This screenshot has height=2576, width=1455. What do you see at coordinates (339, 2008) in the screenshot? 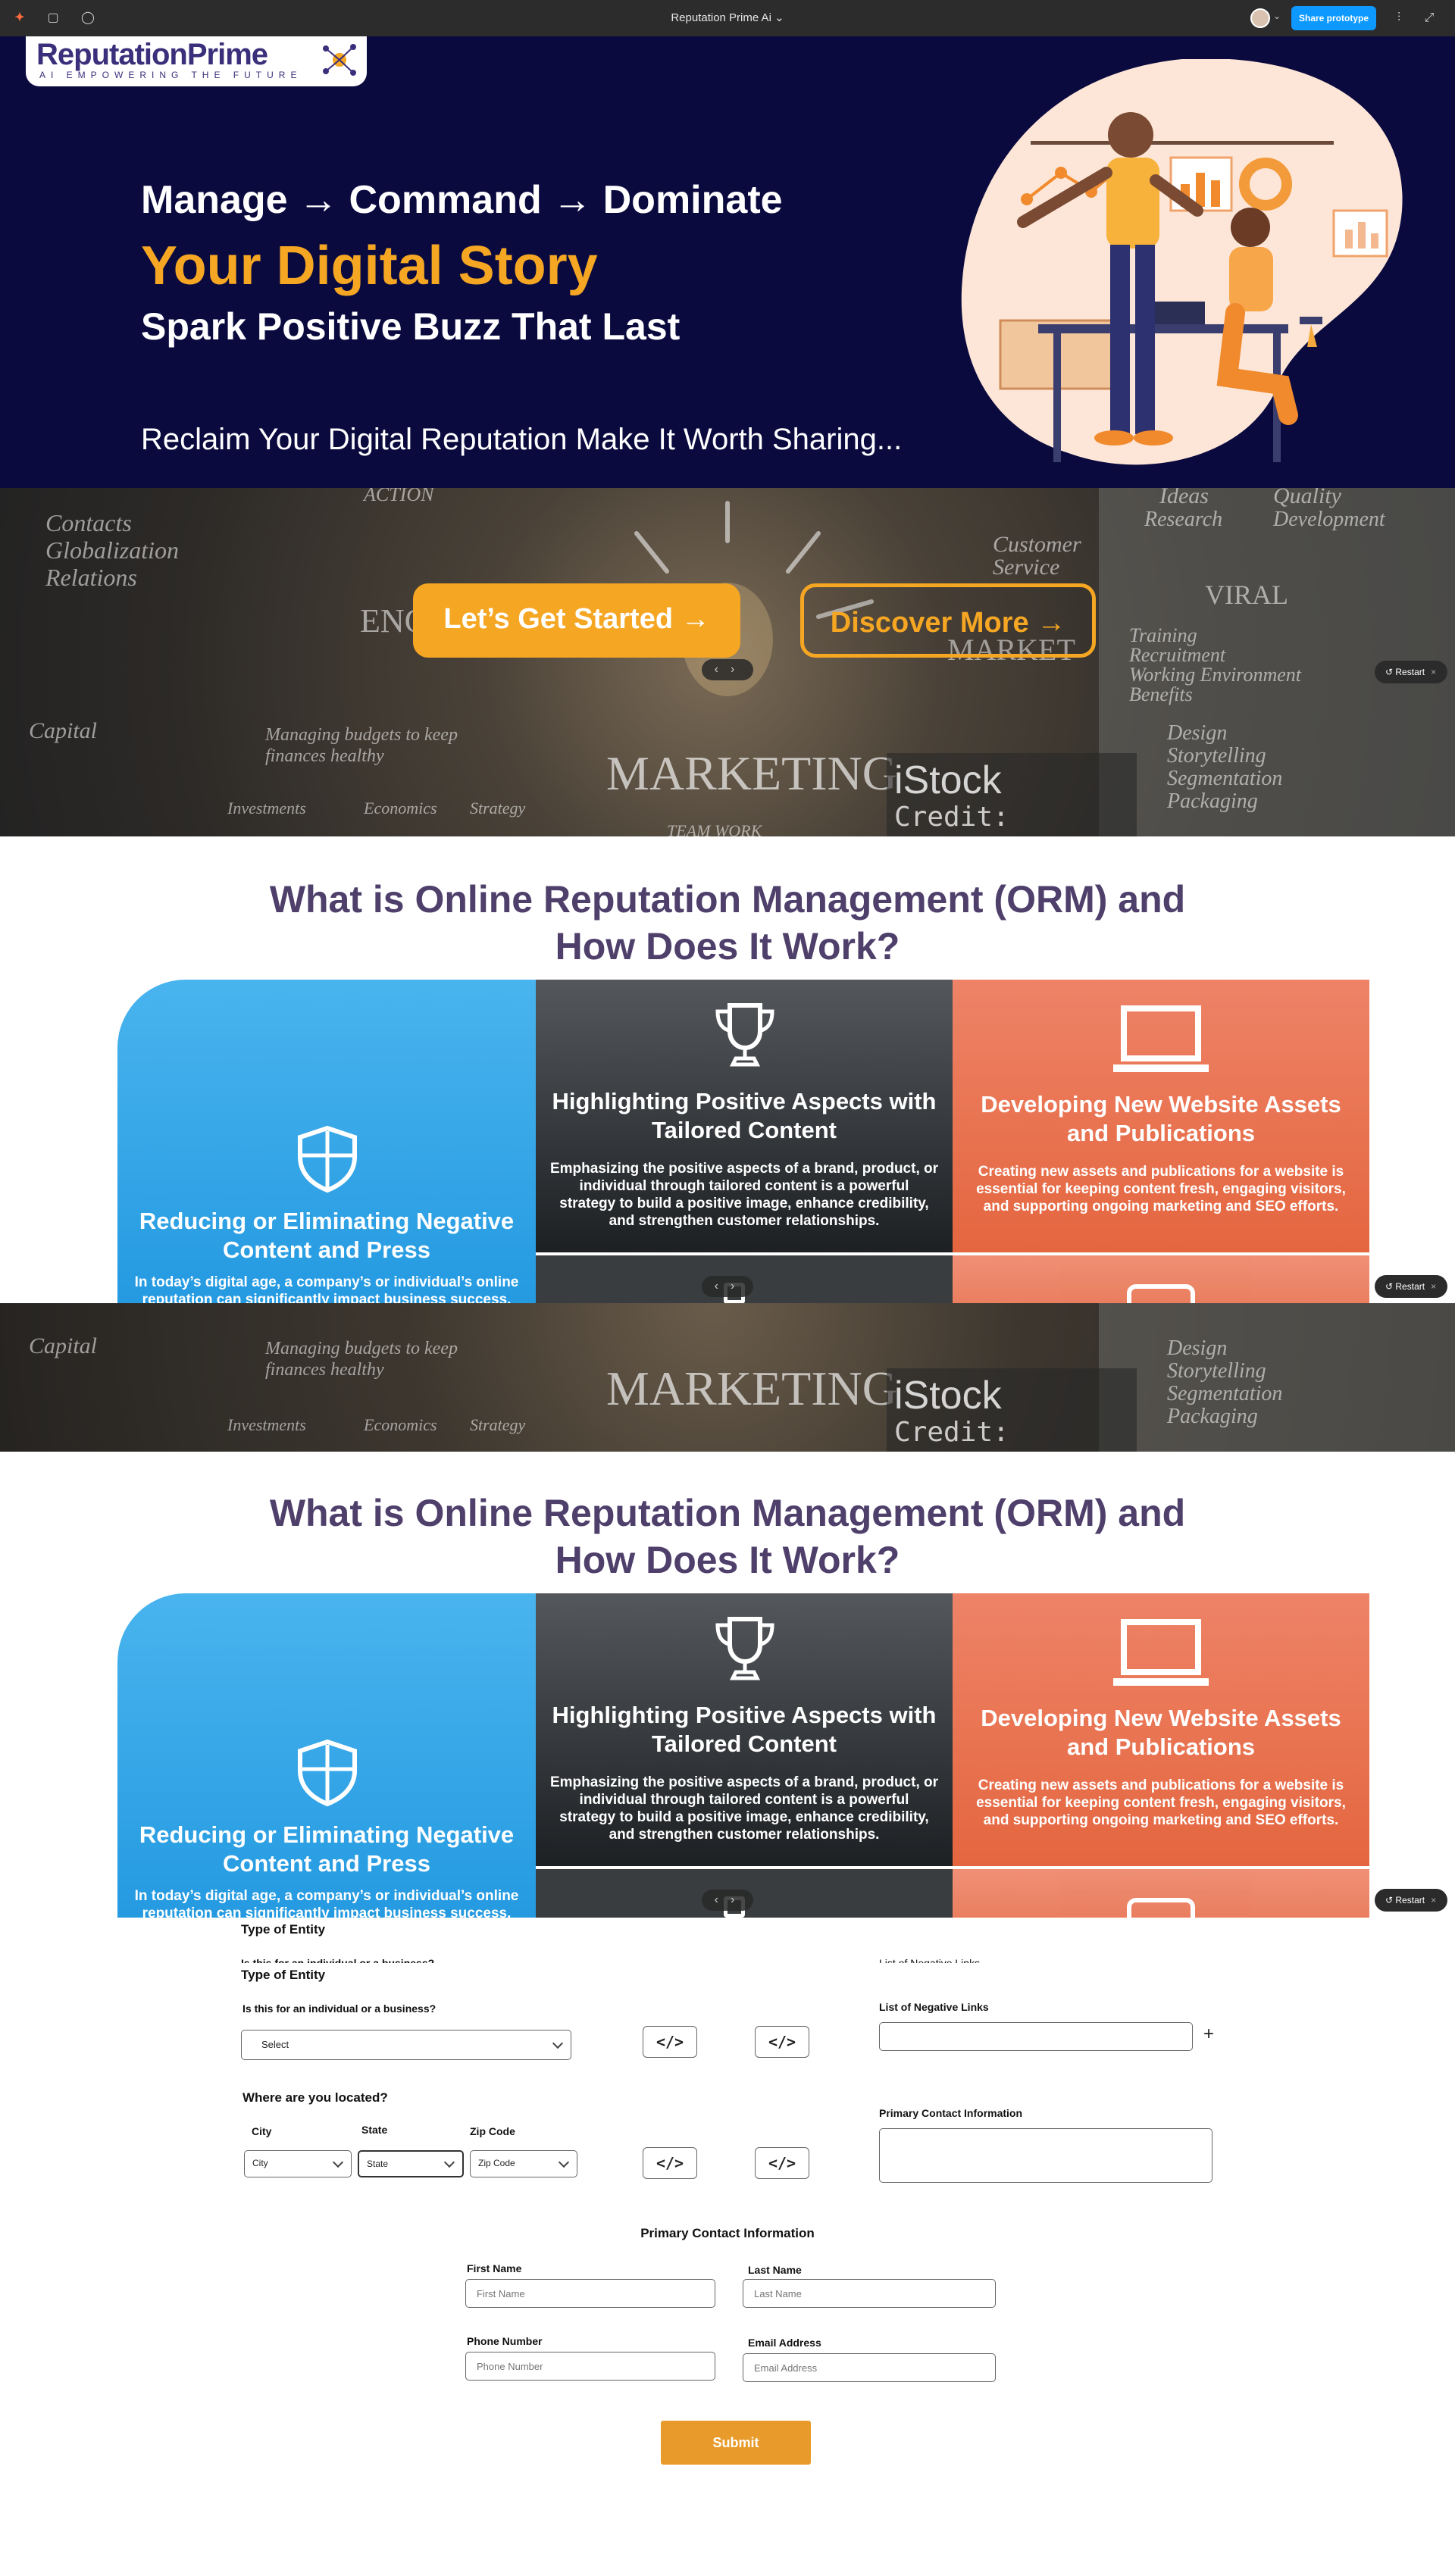
I see `entity-question-label: Is this for an individual or a business?` at bounding box center [339, 2008].